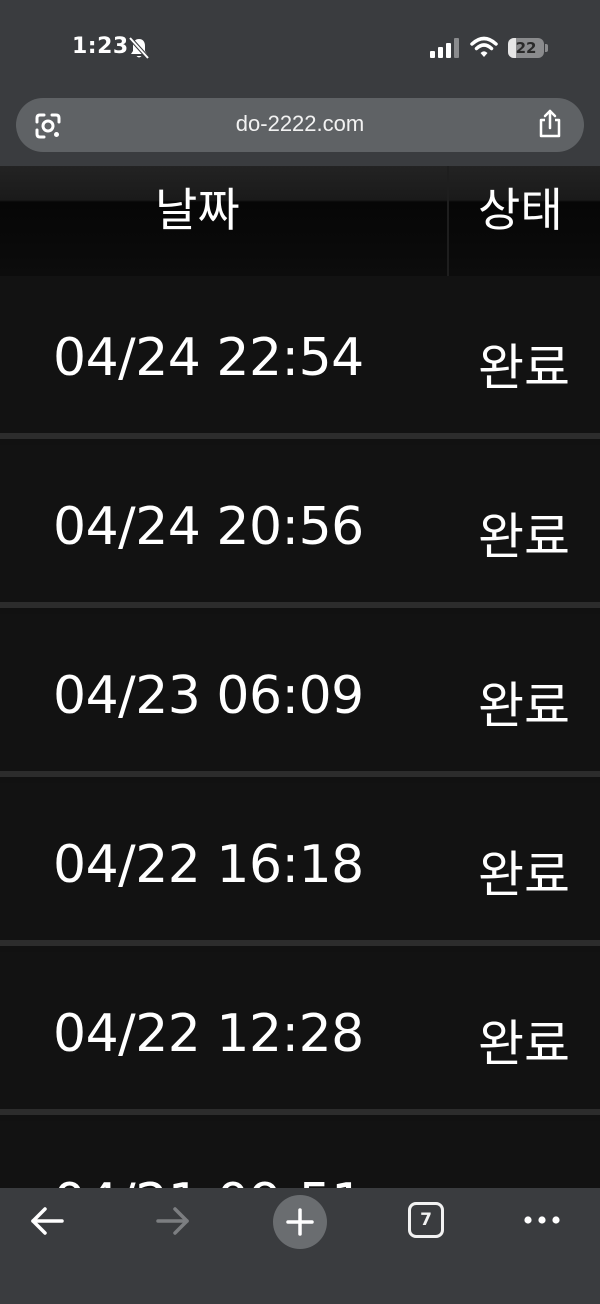 This screenshot has height=1304, width=600. I want to click on row-date: 04/24 20:56, so click(208, 527).